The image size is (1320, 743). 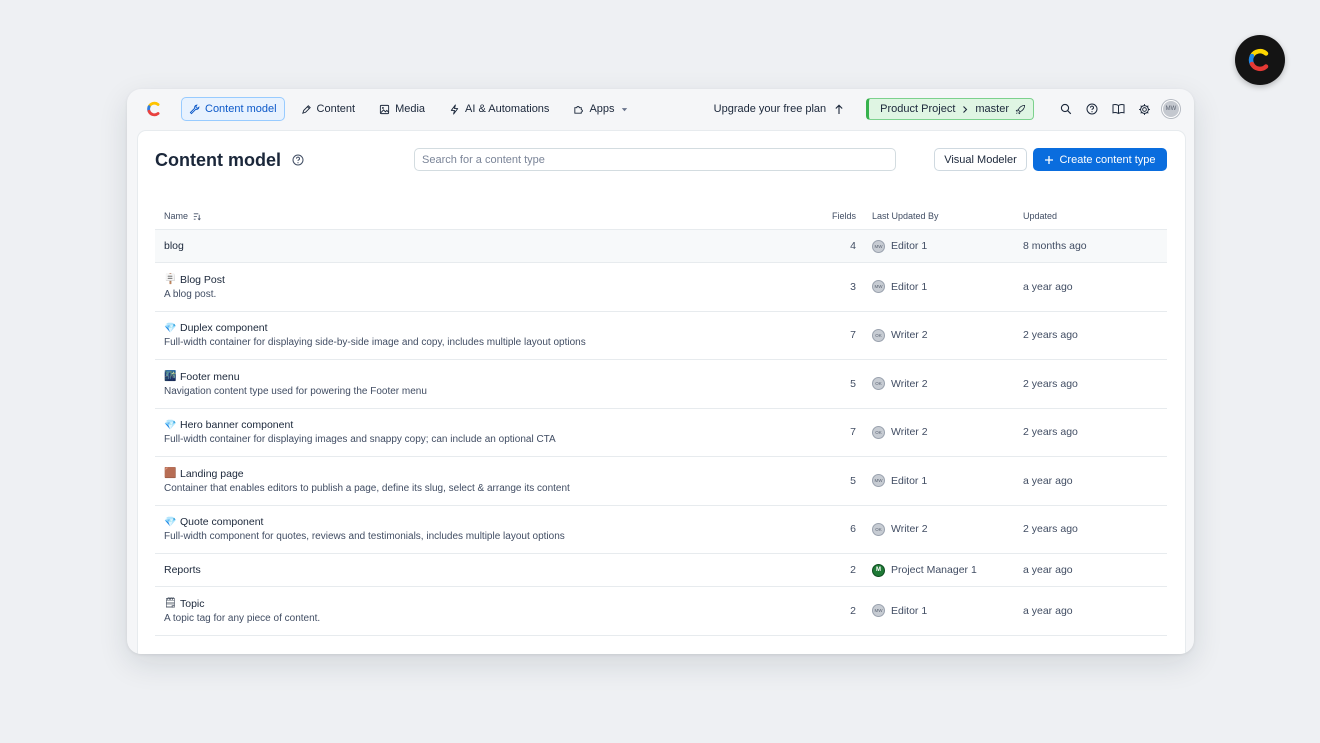 I want to click on gear-icon, so click(x=1144, y=109).